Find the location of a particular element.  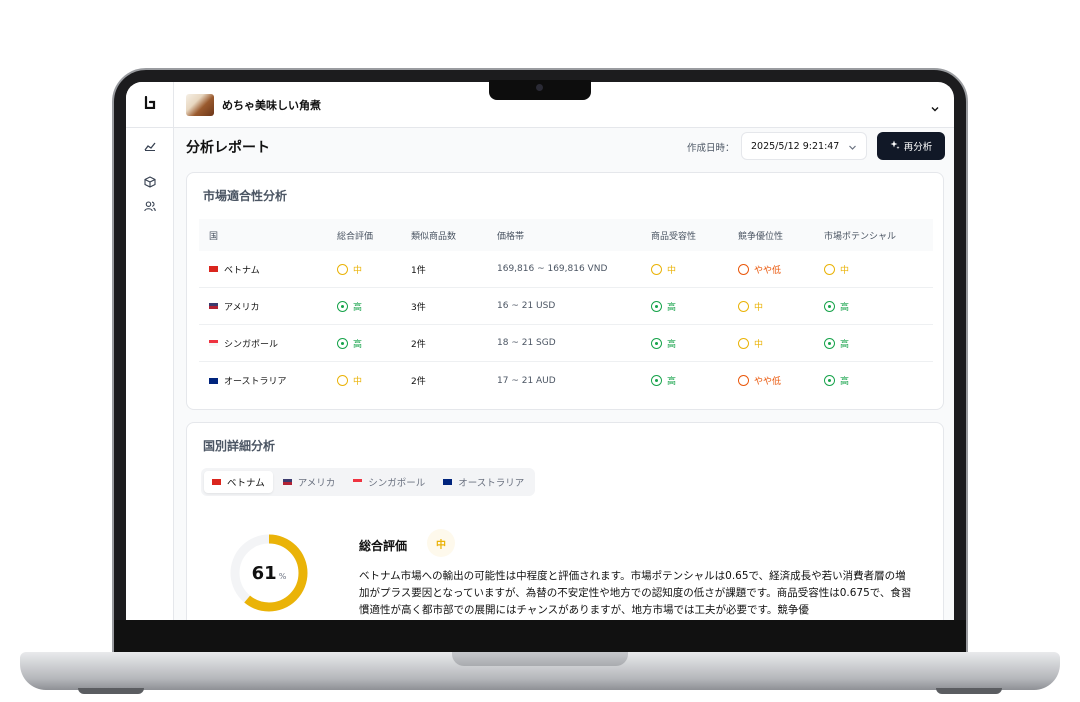

users-icon is located at coordinates (150, 206).